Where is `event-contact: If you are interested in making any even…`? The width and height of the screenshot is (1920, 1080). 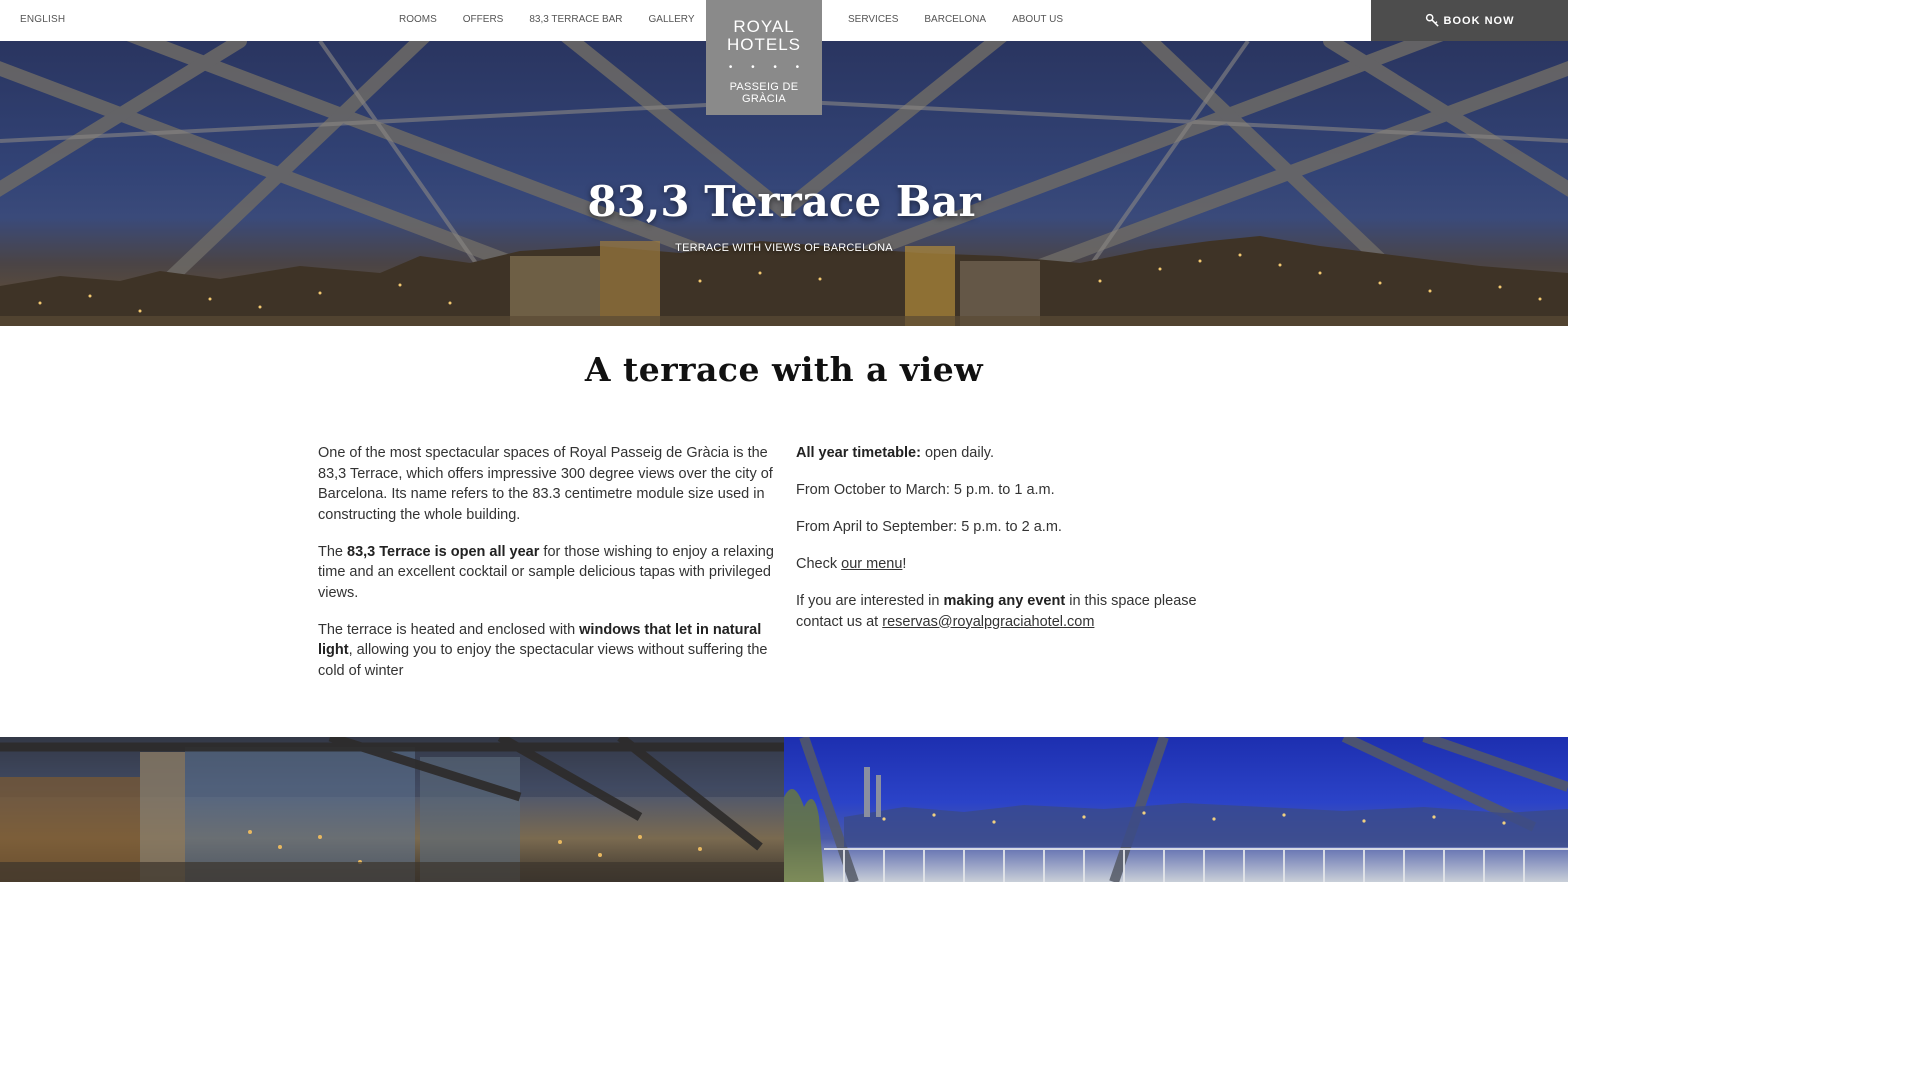 event-contact: If you are interested in making any even… is located at coordinates (1006, 611).